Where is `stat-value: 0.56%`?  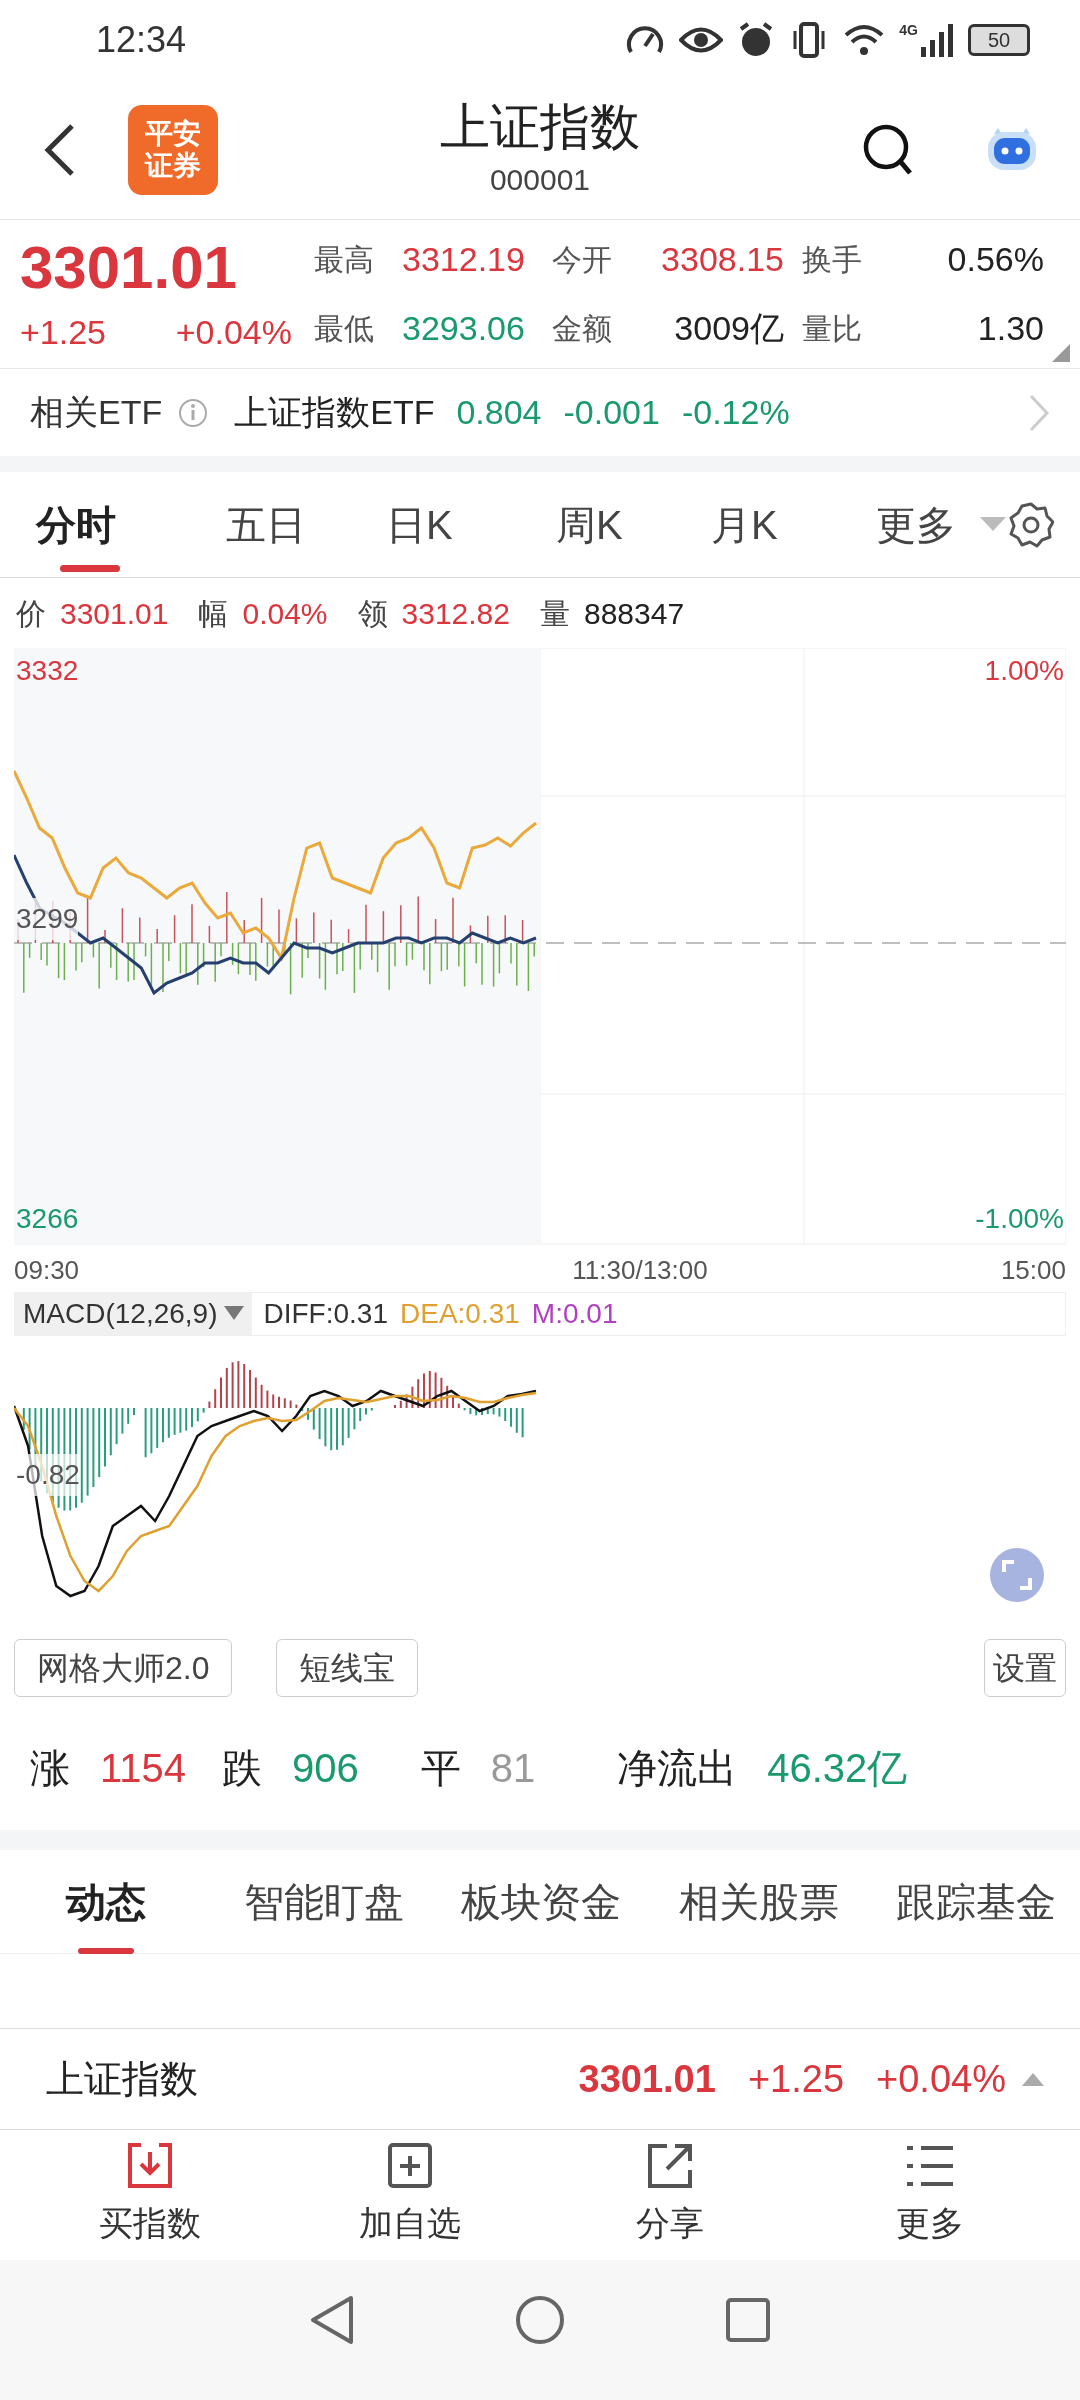
stat-value: 0.56% is located at coordinates (995, 259).